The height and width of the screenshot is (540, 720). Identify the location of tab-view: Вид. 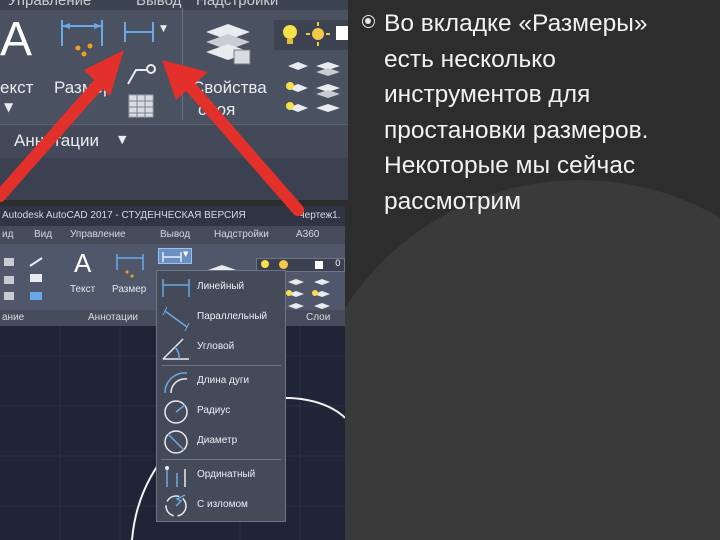
(43, 235).